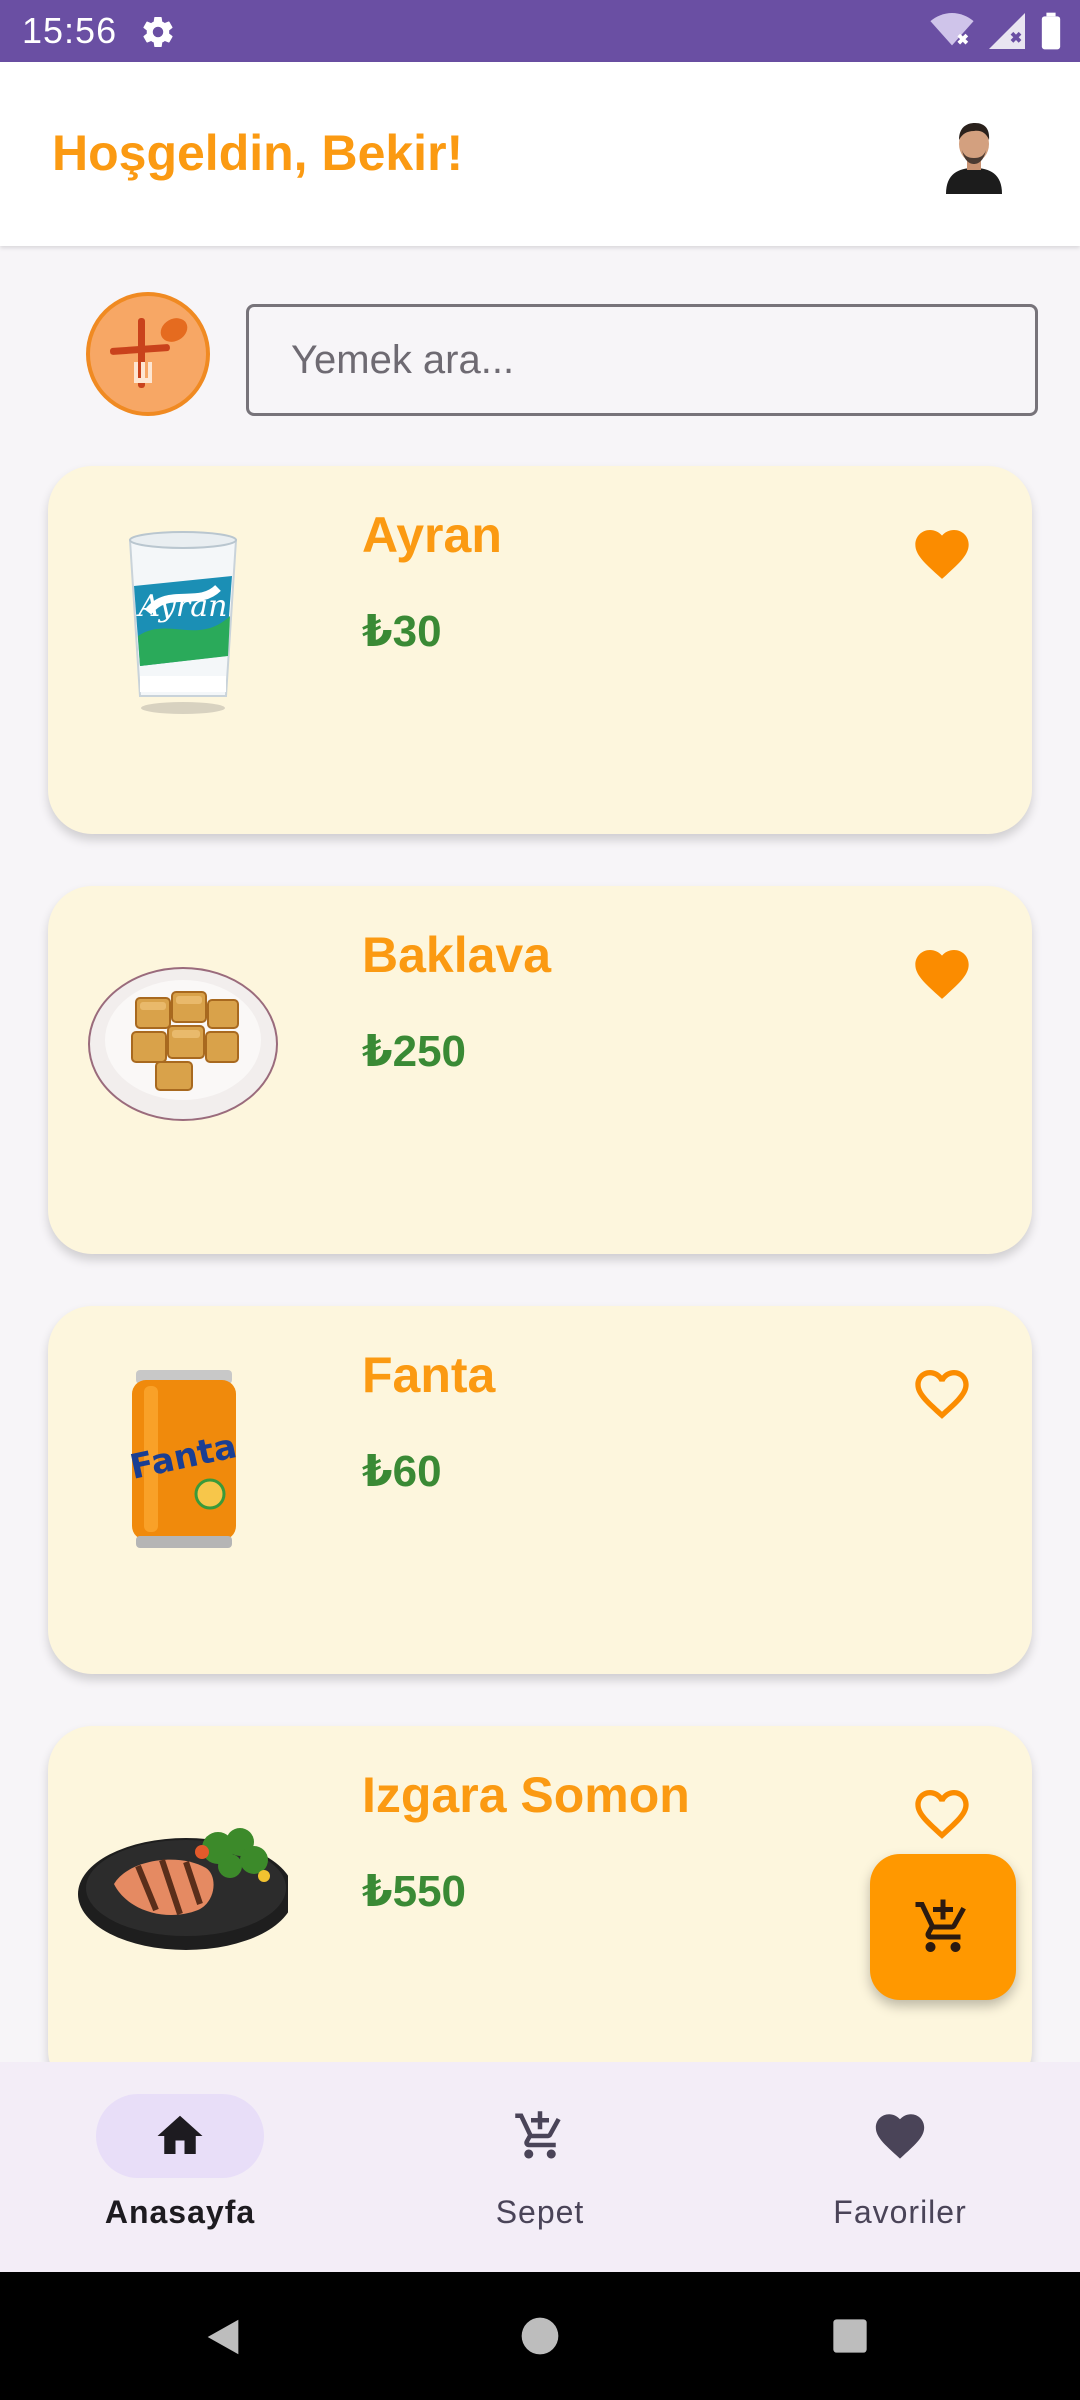 The image size is (1080, 2400). Describe the element at coordinates (414, 1891) in the screenshot. I see `product-price: ₺550` at that location.